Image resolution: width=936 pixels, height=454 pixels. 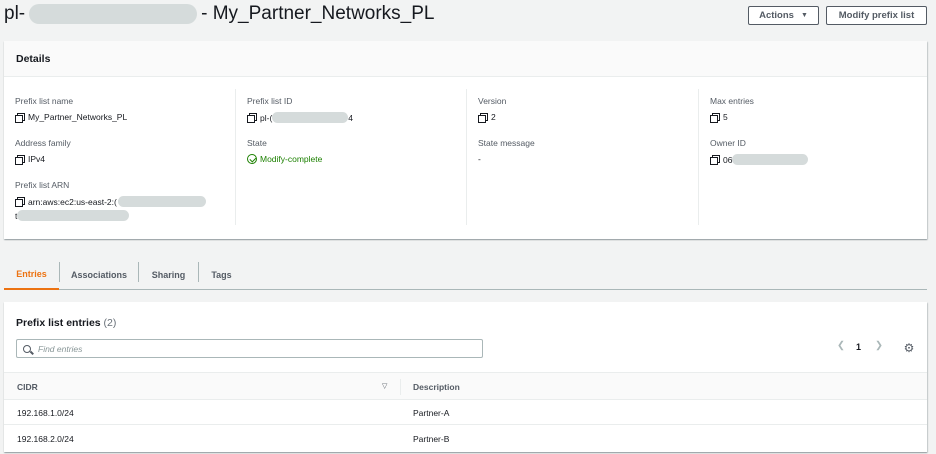 I want to click on prefix-list-id-field: Prefix list ID pl-( 4, so click(x=300, y=109).